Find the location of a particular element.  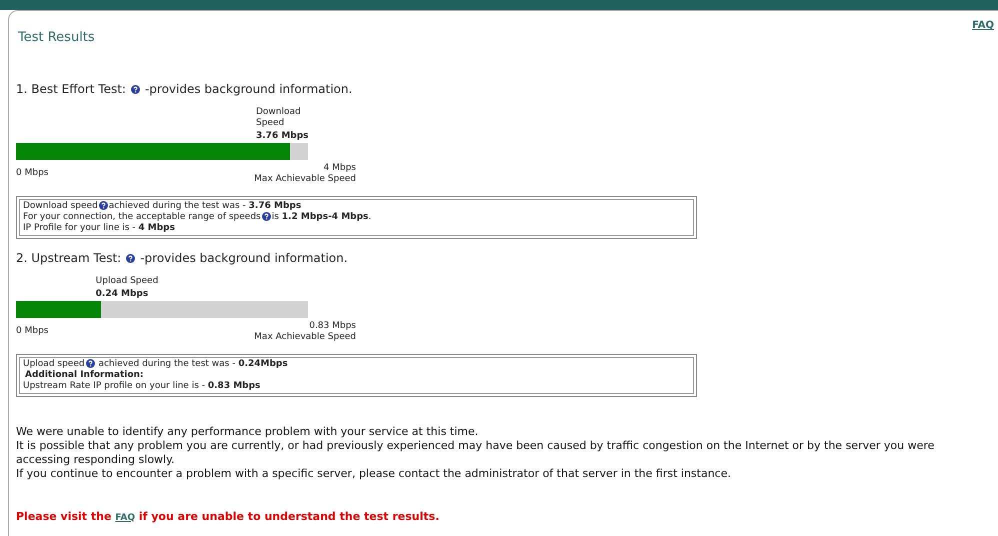

gauge-label: Speed is located at coordinates (271, 123).